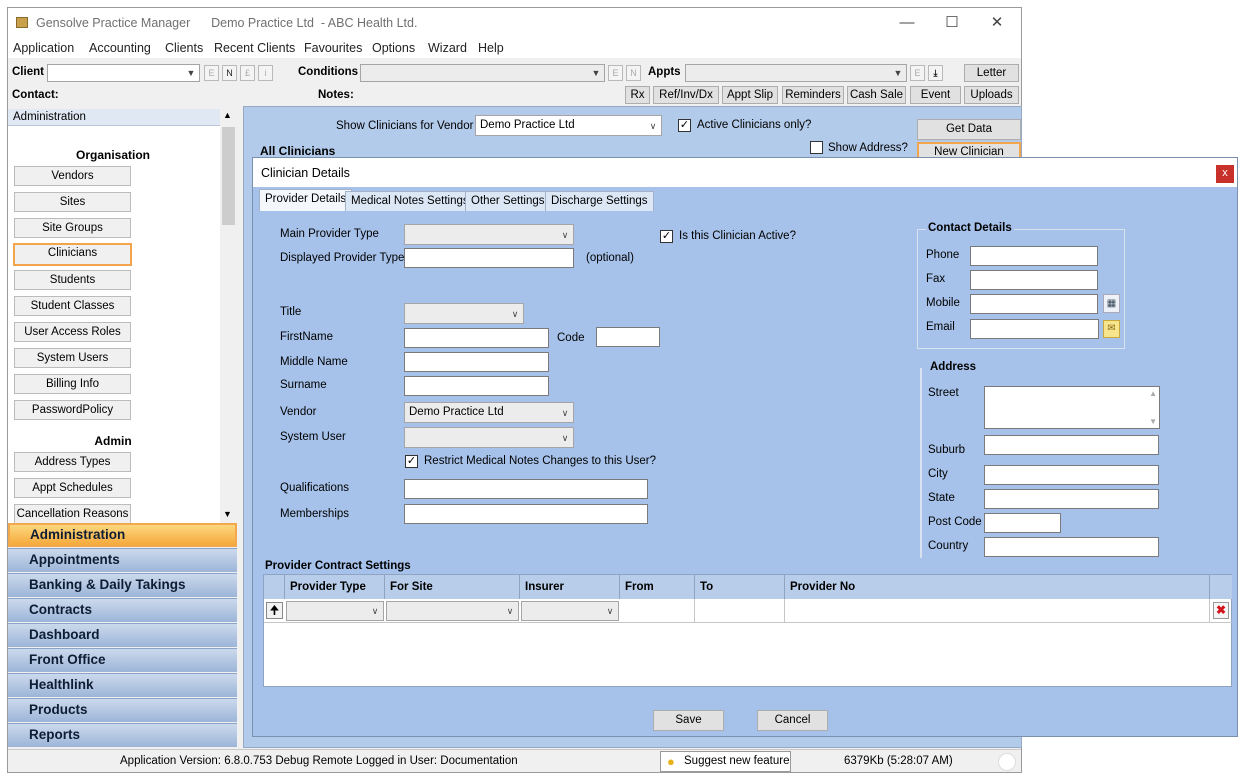  I want to click on sidebar-item-sites: Sites, so click(72, 202).